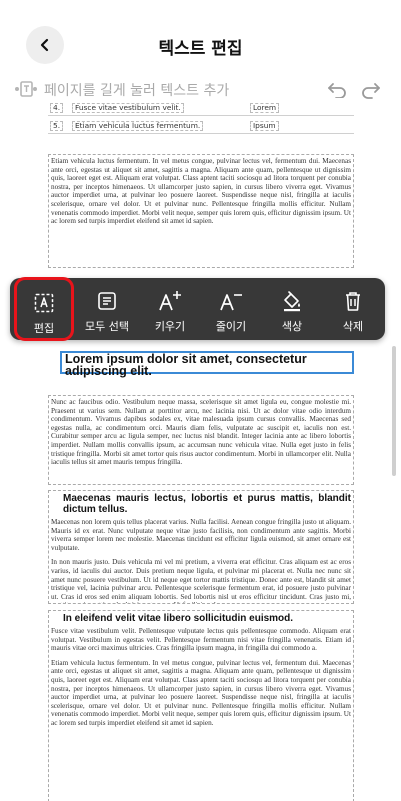 Image resolution: width=401 pixels, height=801 pixels. What do you see at coordinates (265, 108) in the screenshot?
I see `table-cell-word: Lorem` at bounding box center [265, 108].